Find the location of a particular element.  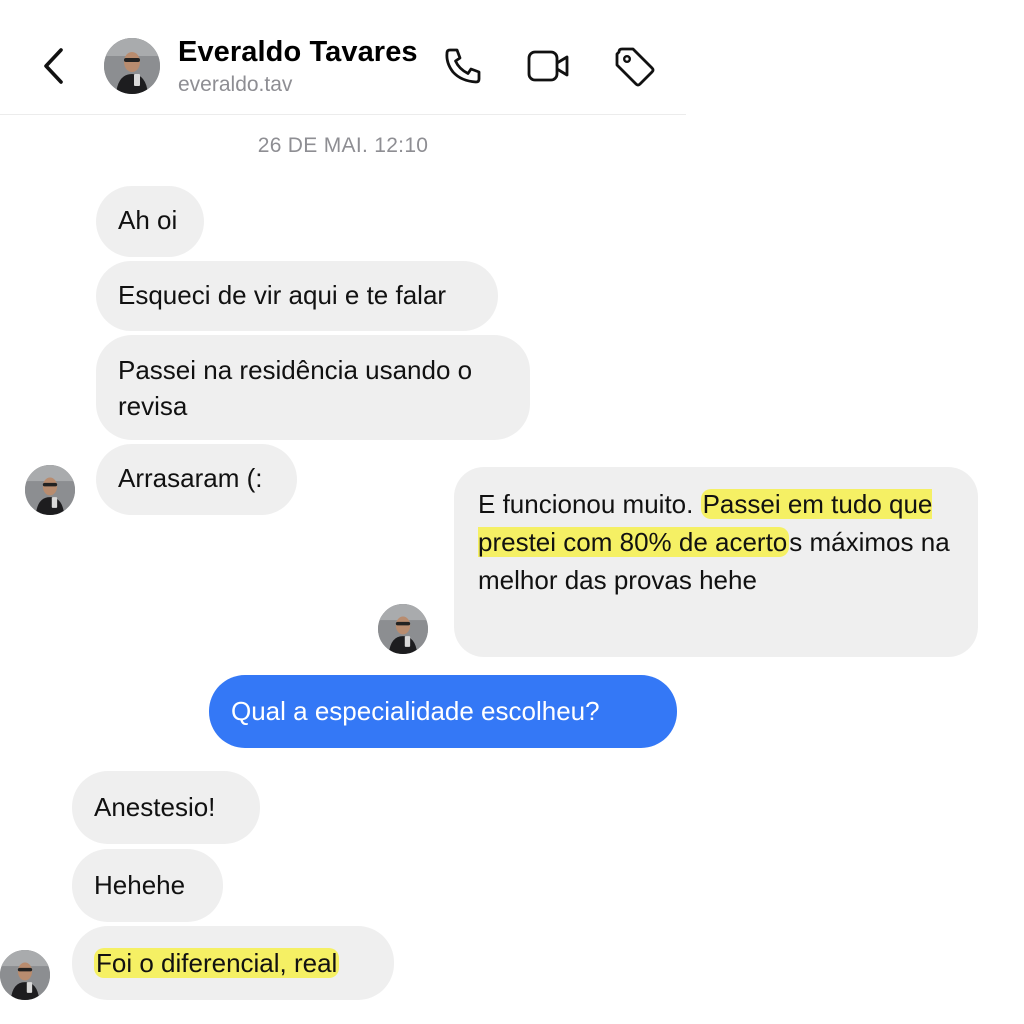

message-bubble-incoming: Anestesio! is located at coordinates (166, 807).